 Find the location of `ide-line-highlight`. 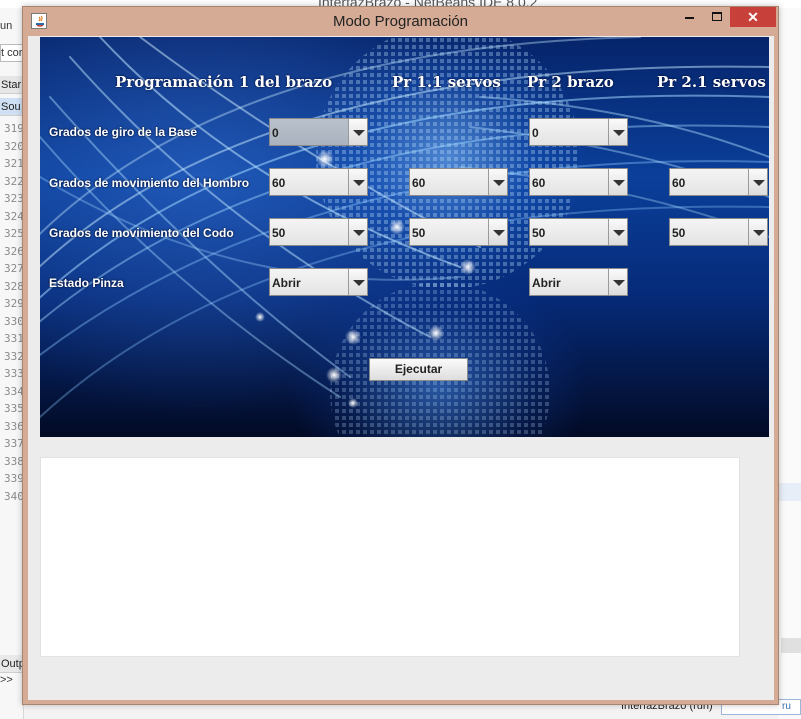

ide-line-highlight is located at coordinates (789, 492).